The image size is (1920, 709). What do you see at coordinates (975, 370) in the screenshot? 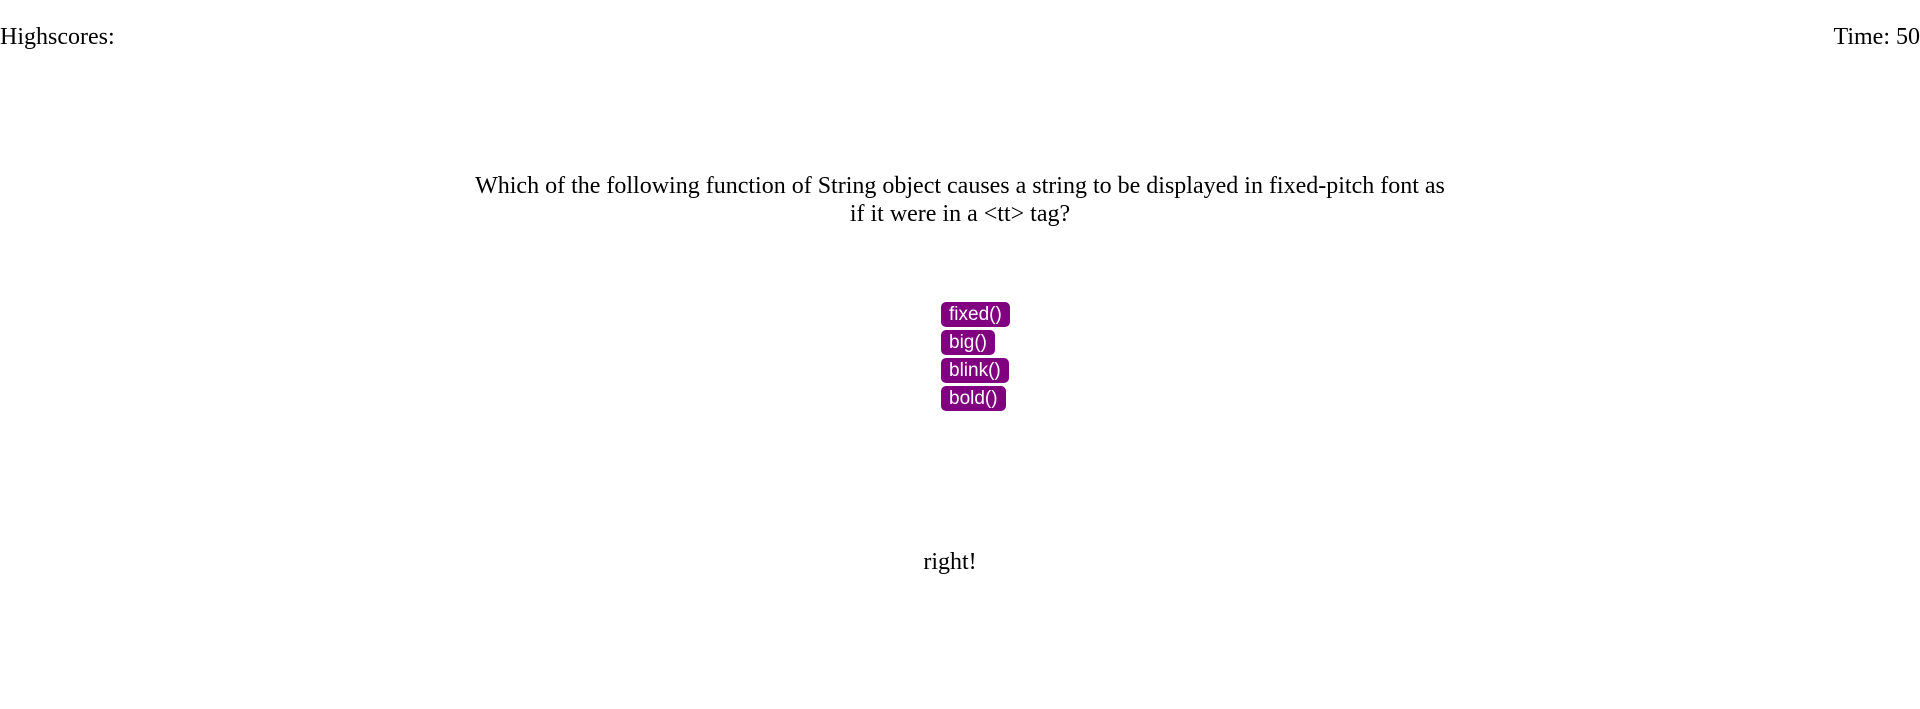
I see `choice-button-blink: blink()` at bounding box center [975, 370].